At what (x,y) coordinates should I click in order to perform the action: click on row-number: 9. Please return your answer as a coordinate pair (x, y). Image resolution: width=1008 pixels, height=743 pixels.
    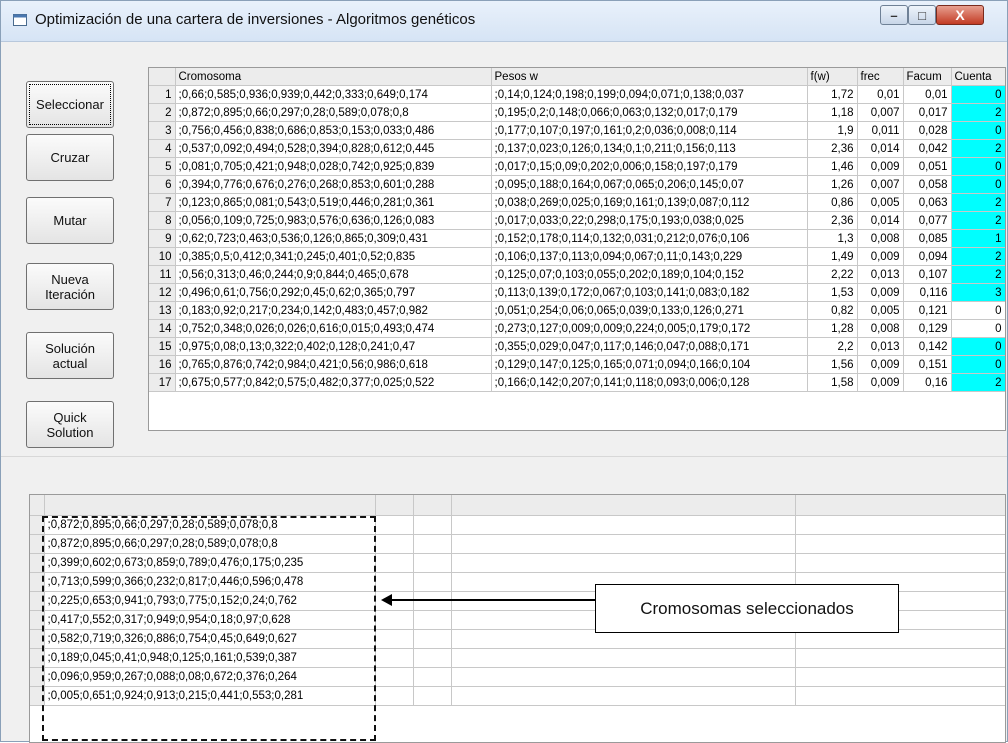
    Looking at the image, I should click on (162, 238).